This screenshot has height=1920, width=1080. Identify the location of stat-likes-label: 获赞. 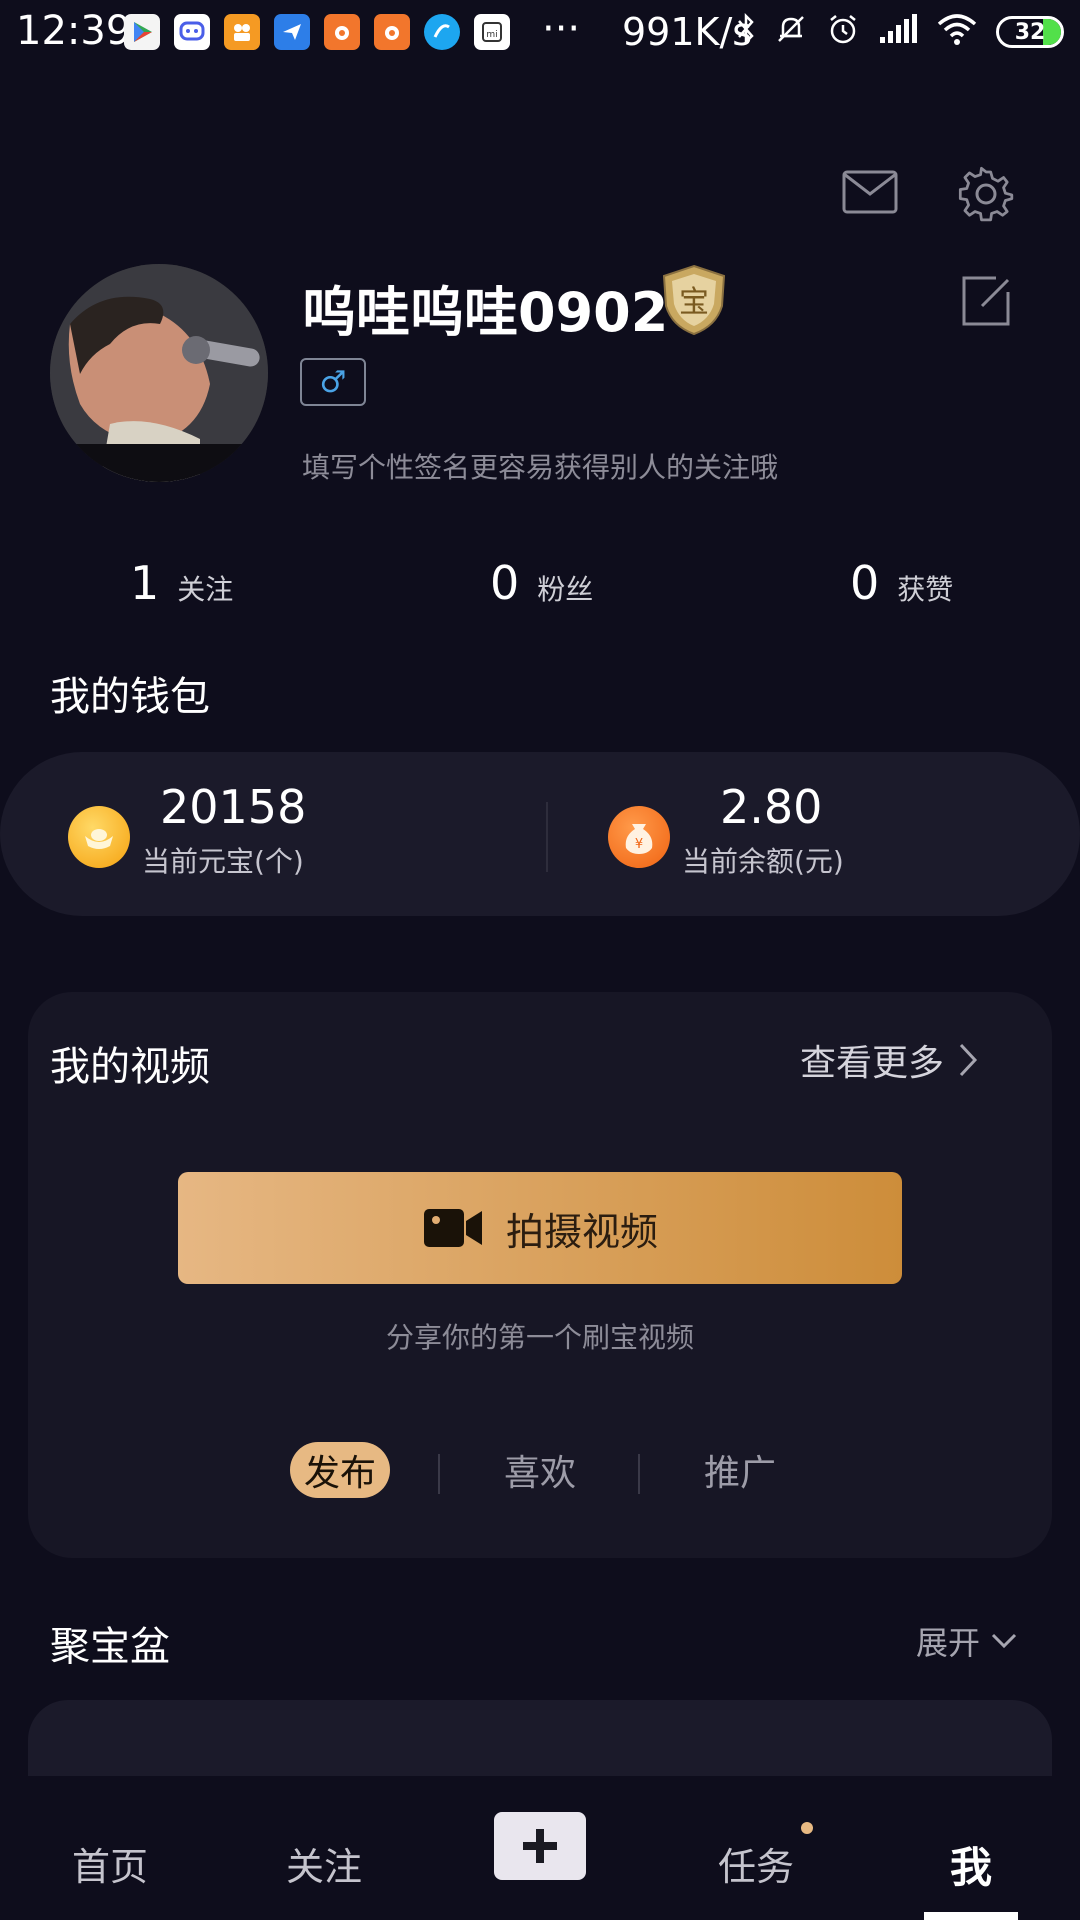
(925, 589).